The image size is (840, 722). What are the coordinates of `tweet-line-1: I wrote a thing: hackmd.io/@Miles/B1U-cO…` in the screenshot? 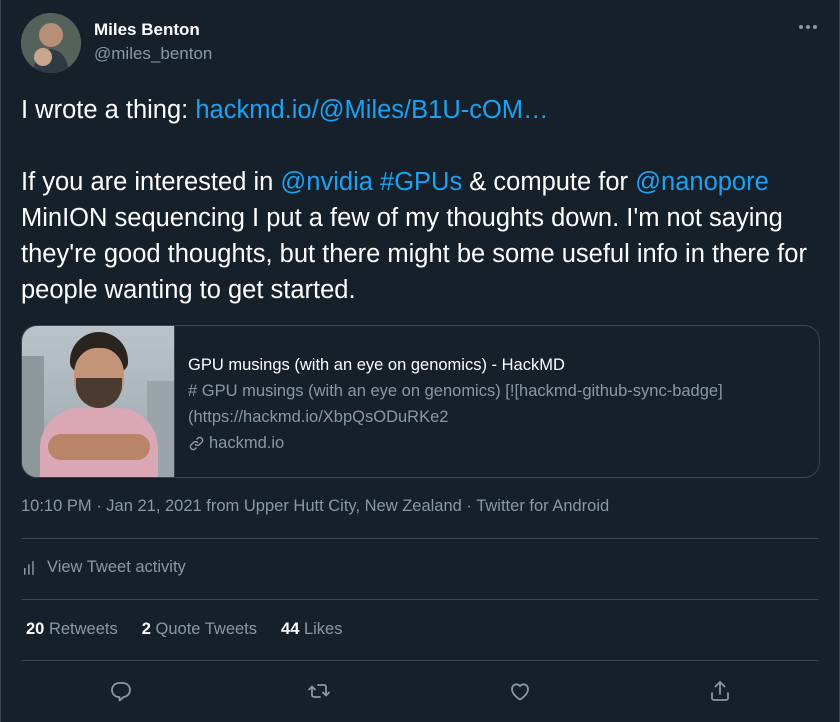 It's located at (416, 110).